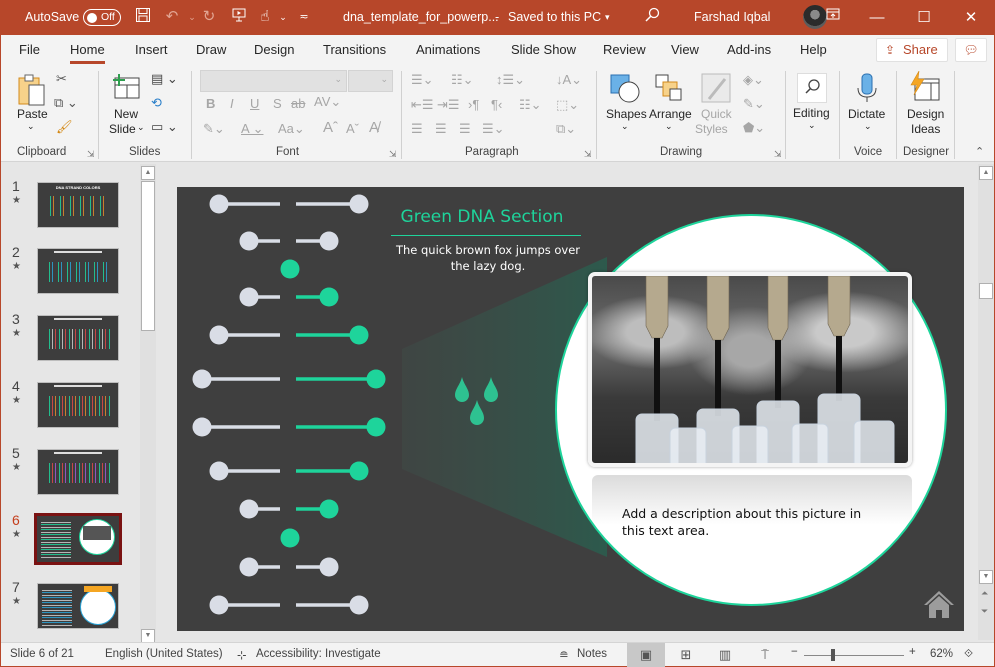  I want to click on shadow-icon: S, so click(277, 103).